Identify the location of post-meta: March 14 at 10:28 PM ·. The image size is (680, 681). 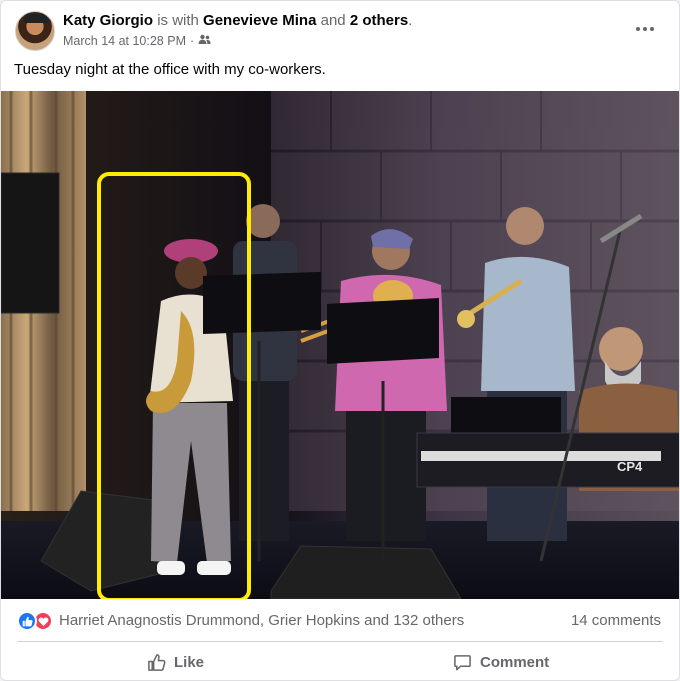
(137, 41).